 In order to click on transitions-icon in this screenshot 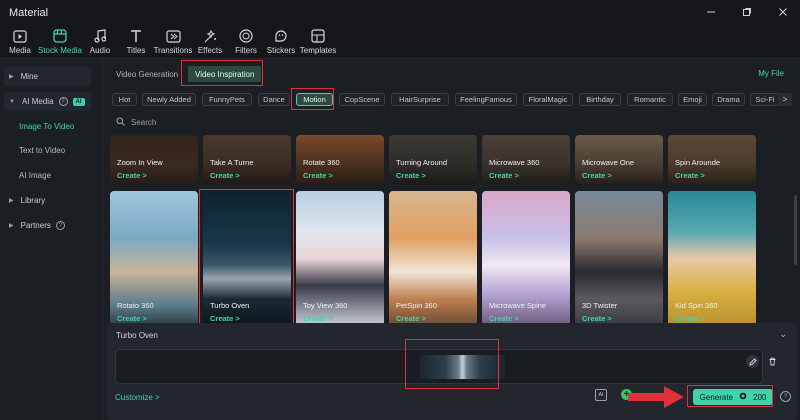, I will do `click(173, 36)`.